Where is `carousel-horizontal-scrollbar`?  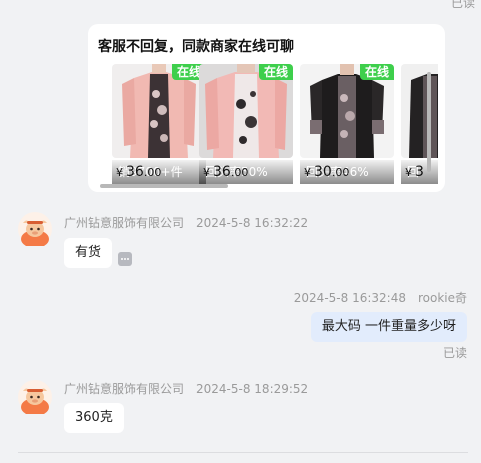
carousel-horizontal-scrollbar is located at coordinates (164, 186).